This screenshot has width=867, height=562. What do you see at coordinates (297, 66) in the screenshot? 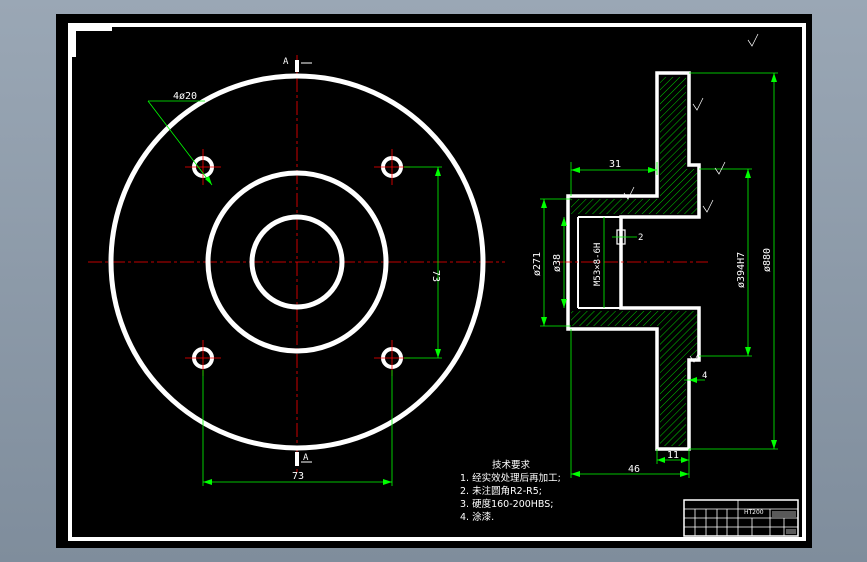
I see `section-marker-top` at bounding box center [297, 66].